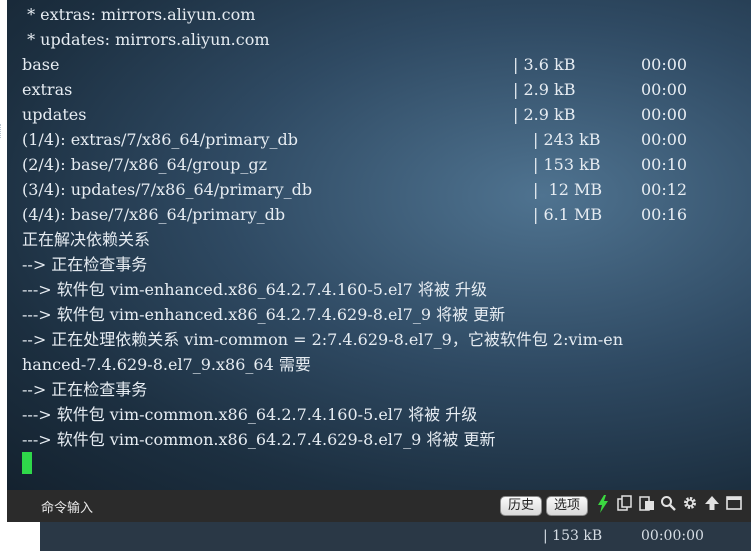 The width and height of the screenshot is (751, 551). I want to click on terminal-line: extras, so click(47, 89).